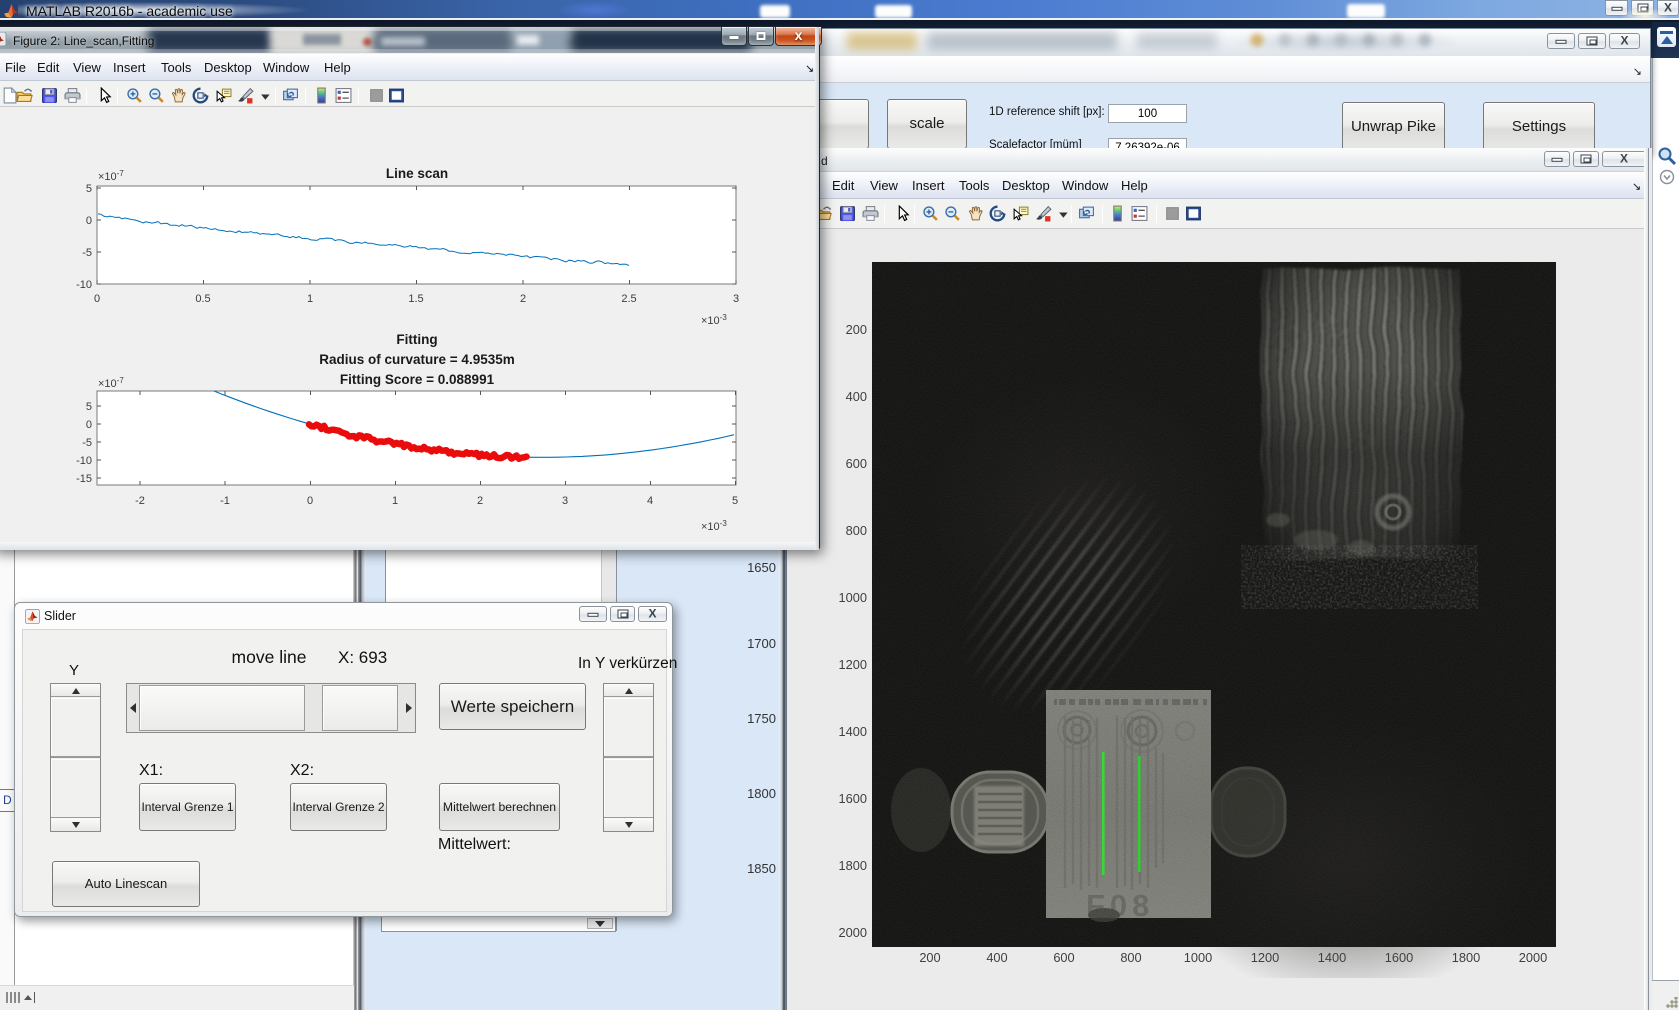  I want to click on svg-text: -1, so click(225, 501).